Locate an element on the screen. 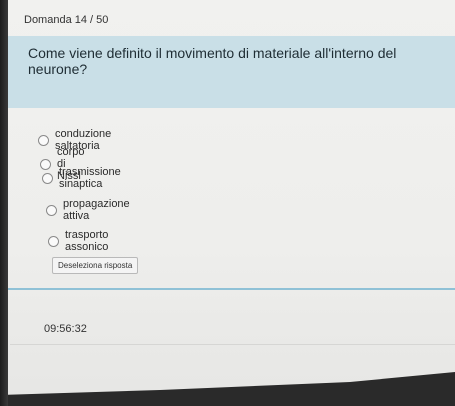 This screenshot has height=406, width=455. option-label: trasporto assonico is located at coordinates (87, 241).